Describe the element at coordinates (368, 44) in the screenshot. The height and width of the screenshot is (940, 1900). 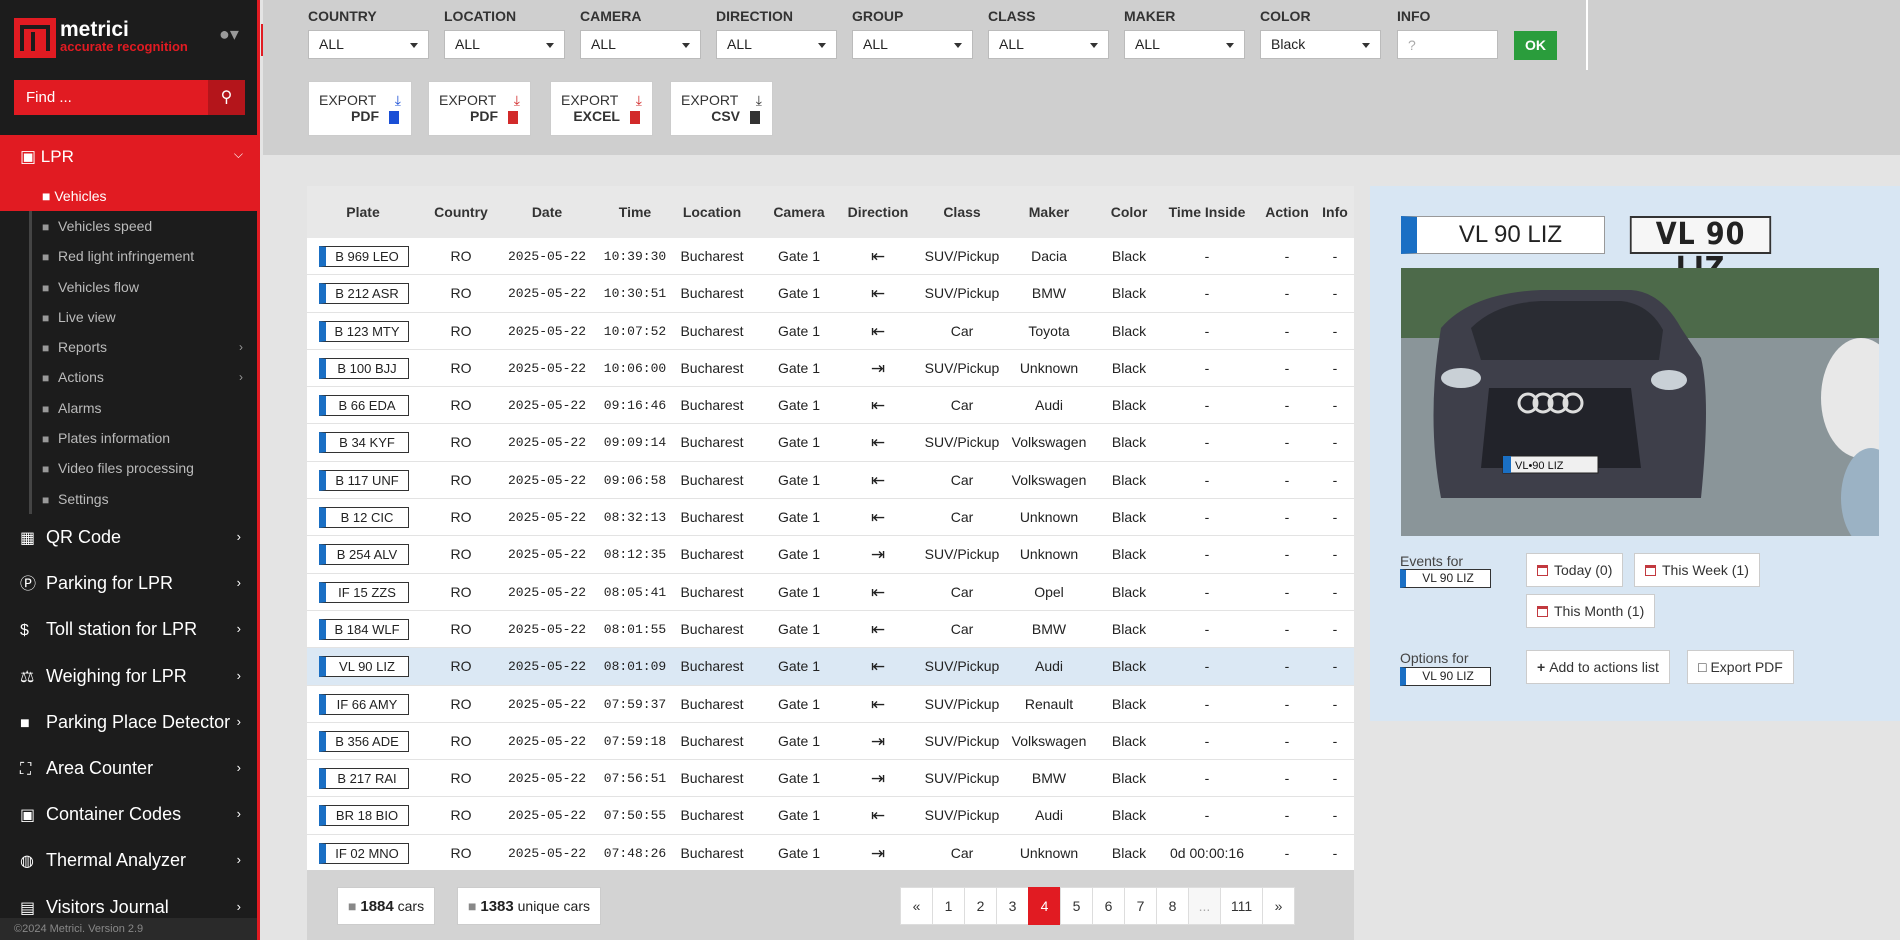
I see `country-select: ALL` at that location.